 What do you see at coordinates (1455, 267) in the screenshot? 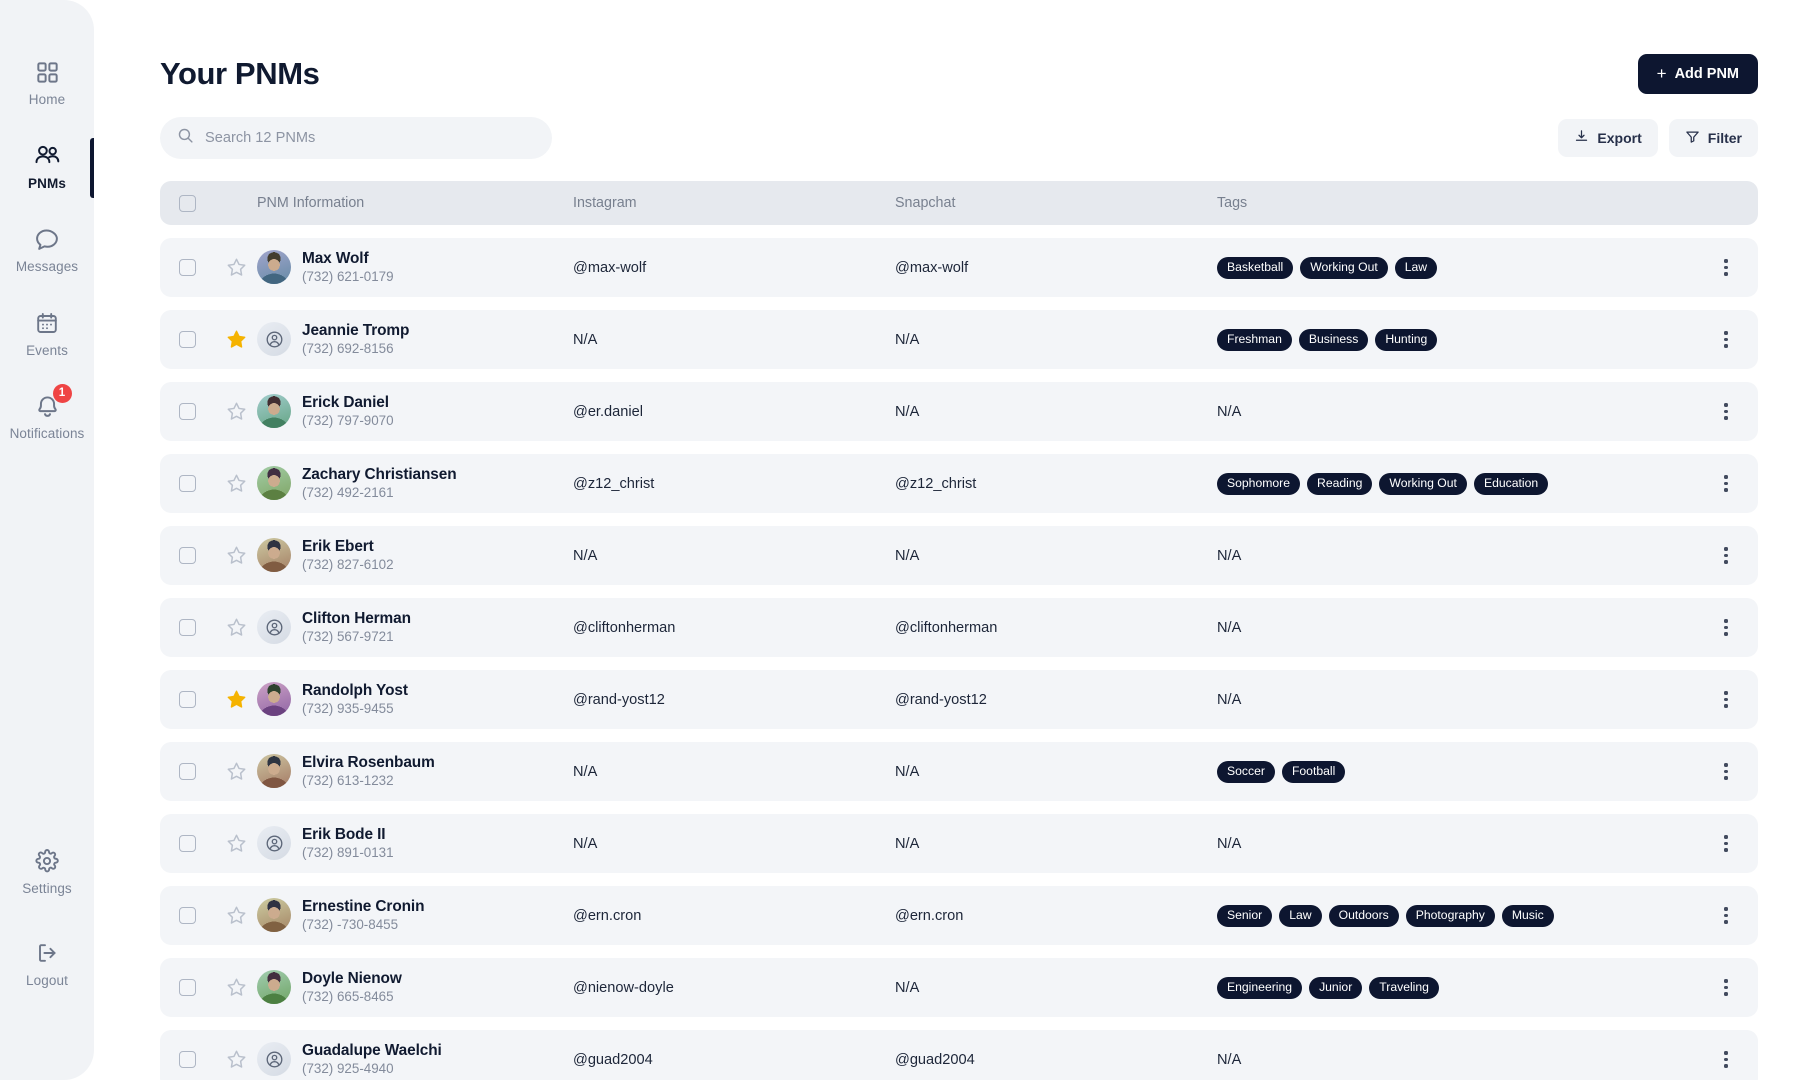
I see `tags-cell: Basketball Working Out Law` at bounding box center [1455, 267].